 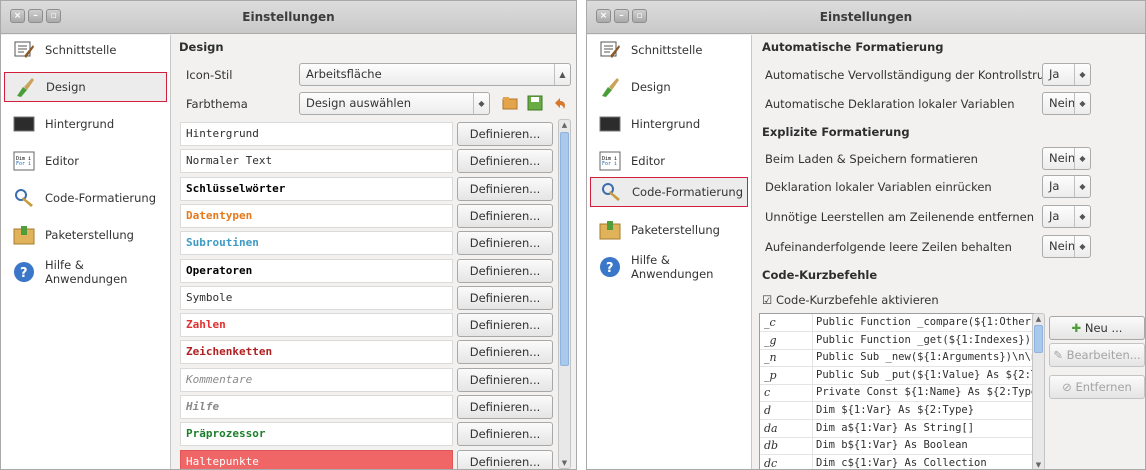 What do you see at coordinates (896, 446) in the screenshot?
I see `table-row: db Dim b${1:Var} As Boolean` at bounding box center [896, 446].